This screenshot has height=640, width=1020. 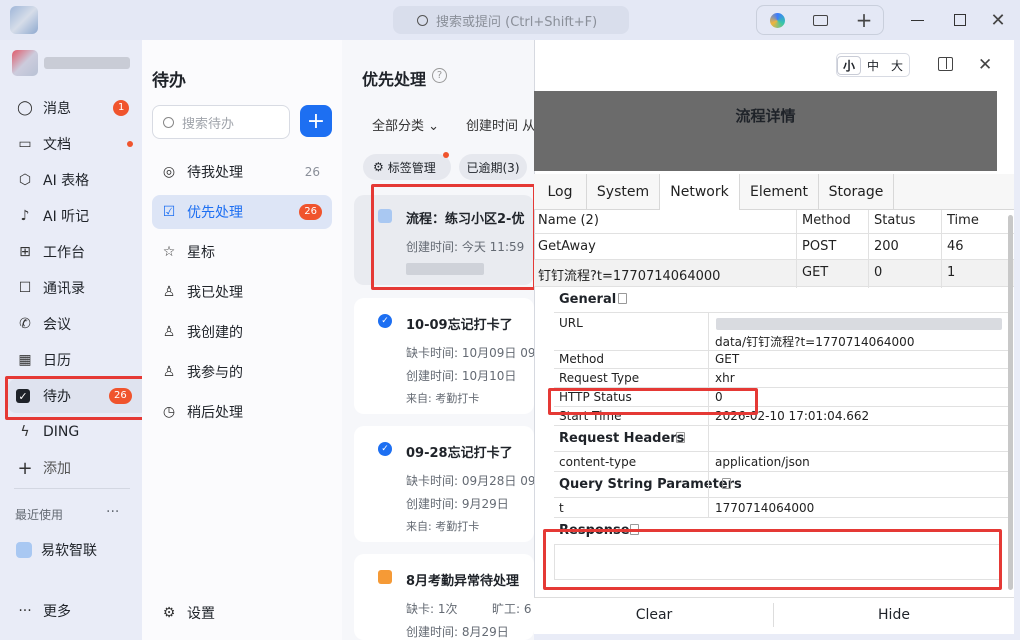 I want to click on tab-log: Log, so click(x=560, y=192).